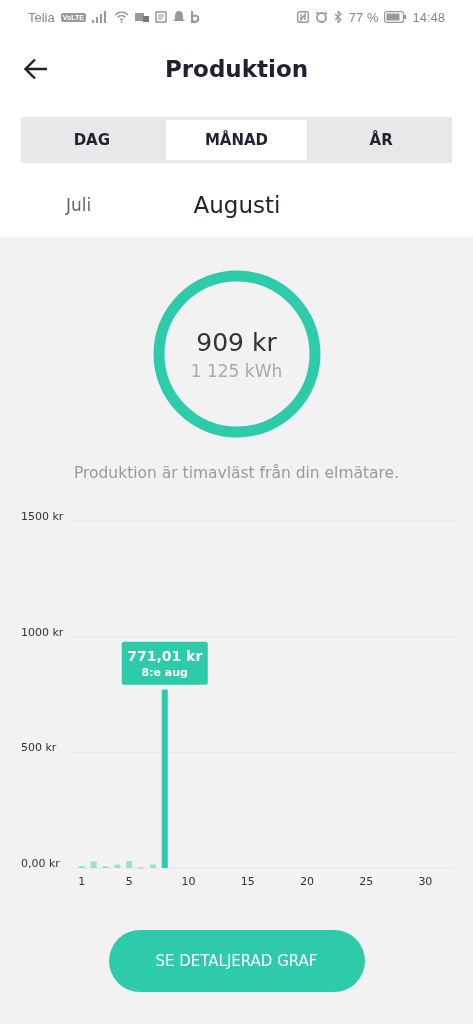 The width and height of the screenshot is (473, 1024). I want to click on bluetooth-icon, so click(338, 17).